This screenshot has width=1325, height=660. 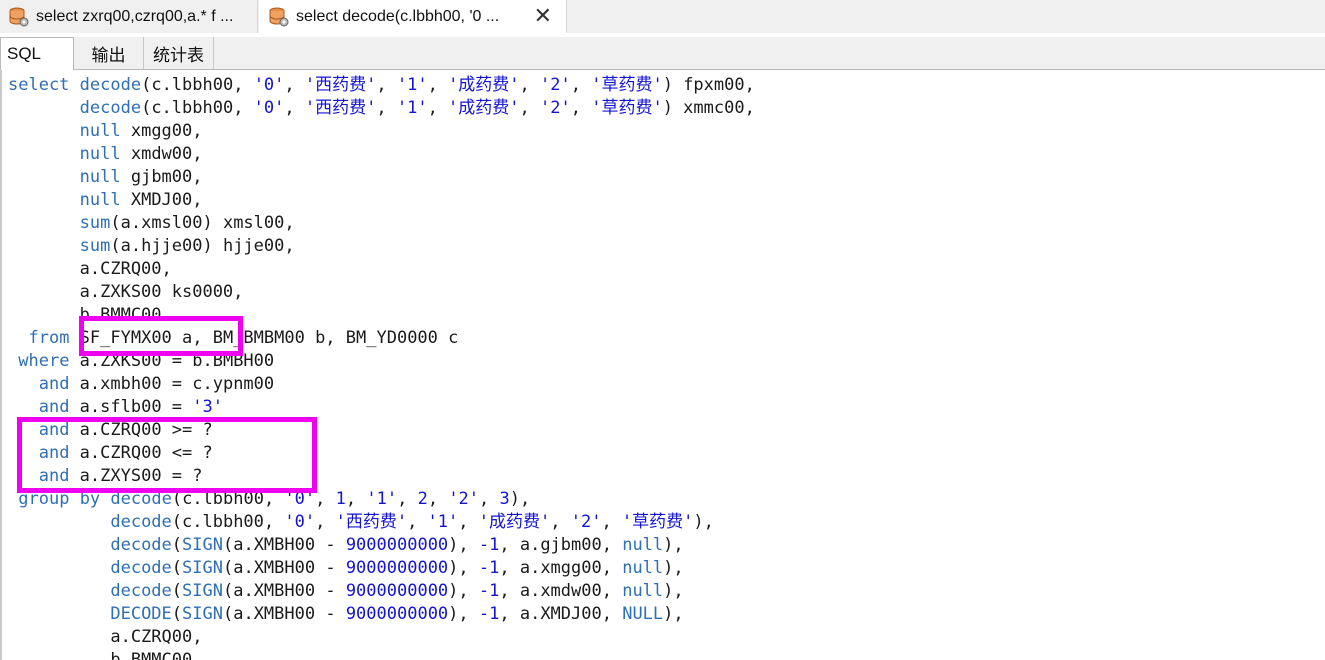 I want to click on tab-query-2: select decode(c.lbbh00, '0 ... ✕, so click(x=413, y=16).